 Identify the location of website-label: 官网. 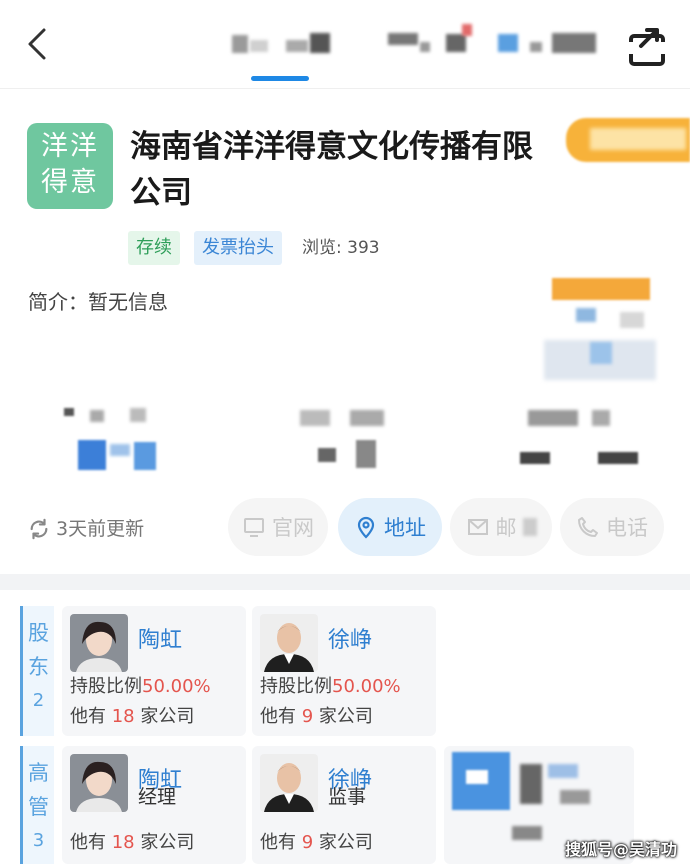
(293, 528).